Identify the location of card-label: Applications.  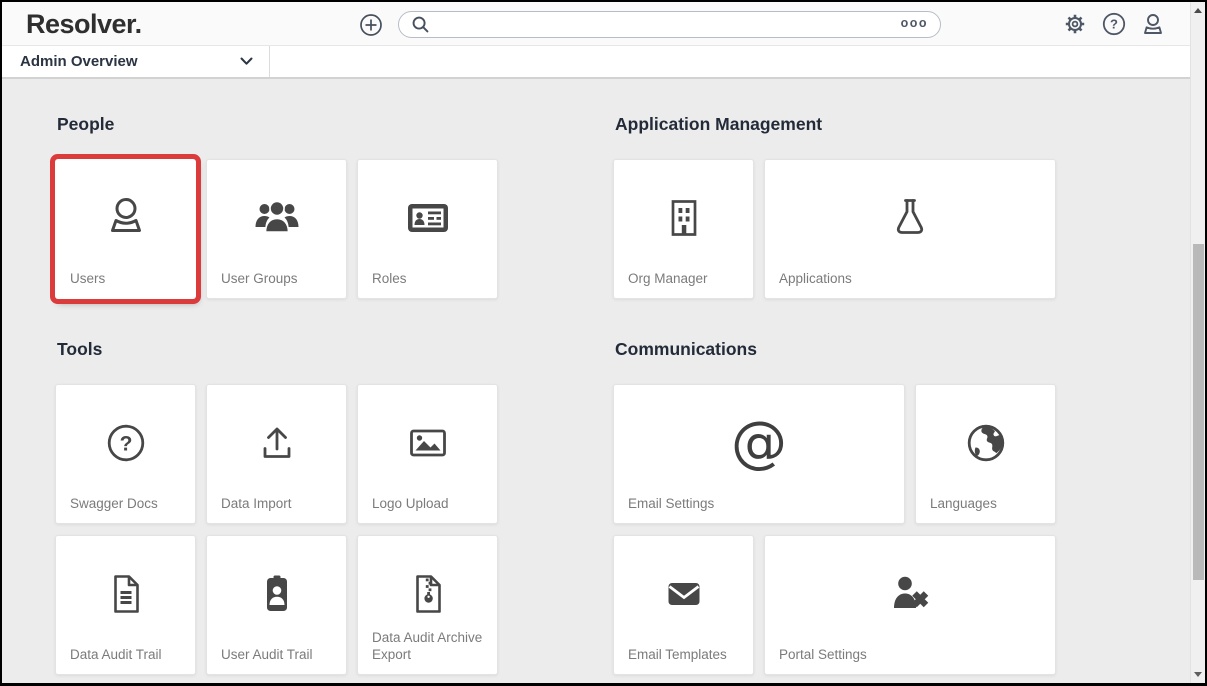
(815, 278).